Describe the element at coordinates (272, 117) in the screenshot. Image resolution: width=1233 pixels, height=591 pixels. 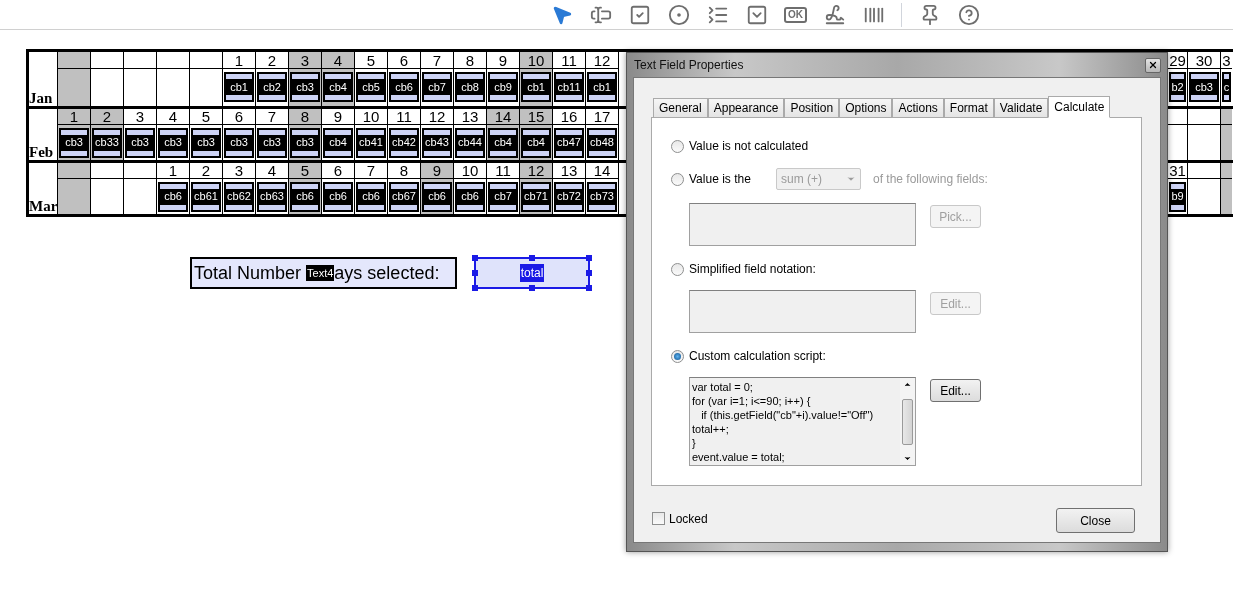
I see `day-number: 7` at that location.